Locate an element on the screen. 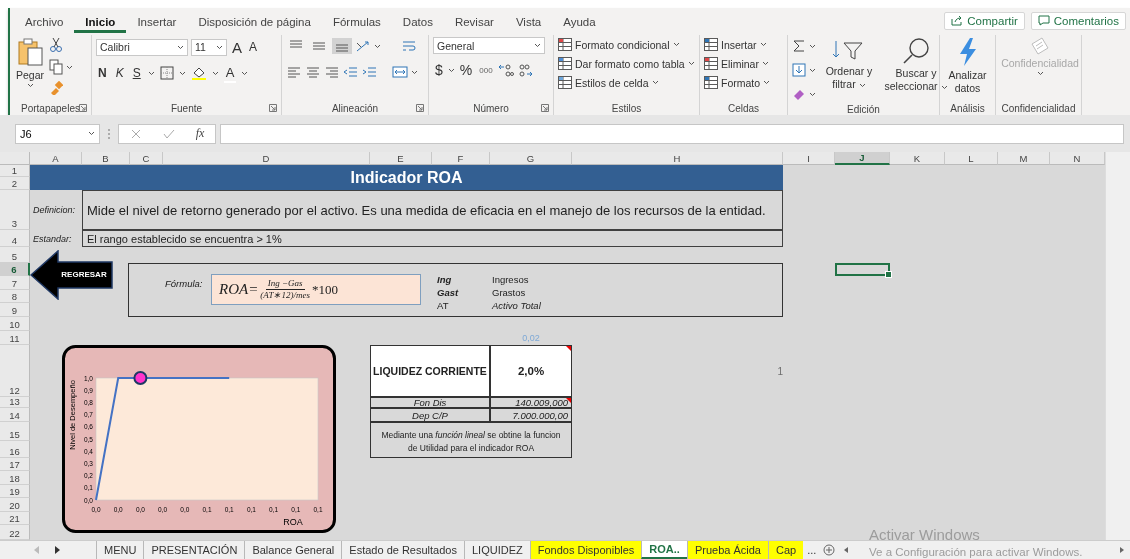  cells-menu-button: Formato is located at coordinates (737, 82).